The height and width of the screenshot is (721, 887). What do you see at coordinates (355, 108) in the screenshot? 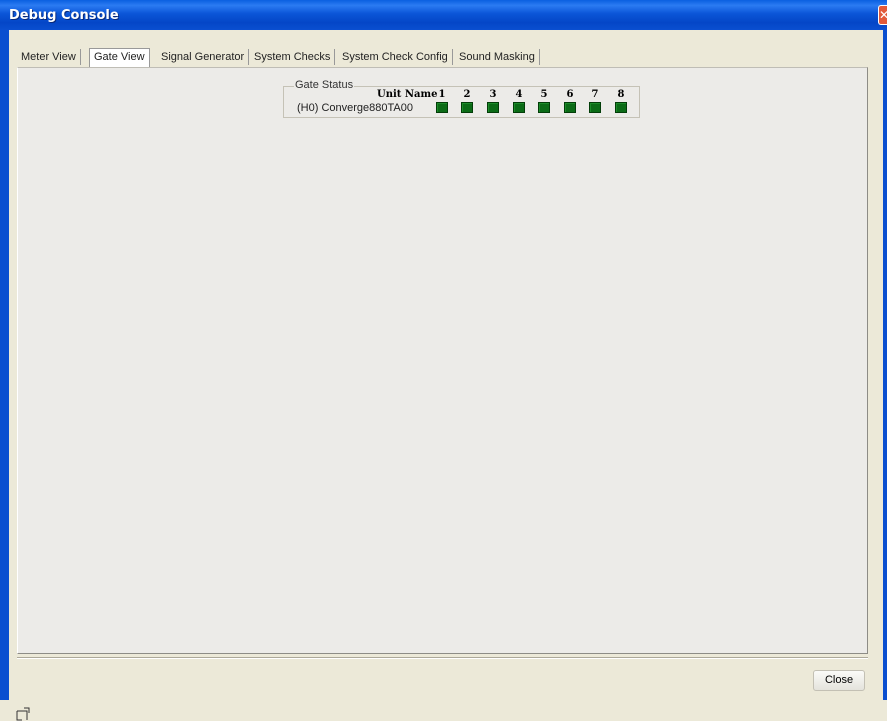
I see `unit-name-cell: (H0) Converge880TA00` at bounding box center [355, 108].